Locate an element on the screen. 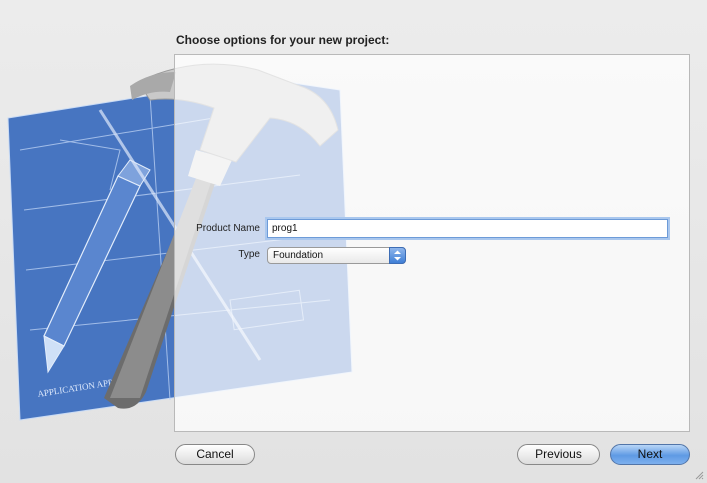 The width and height of the screenshot is (707, 483). resize-grip-icon is located at coordinates (699, 475).